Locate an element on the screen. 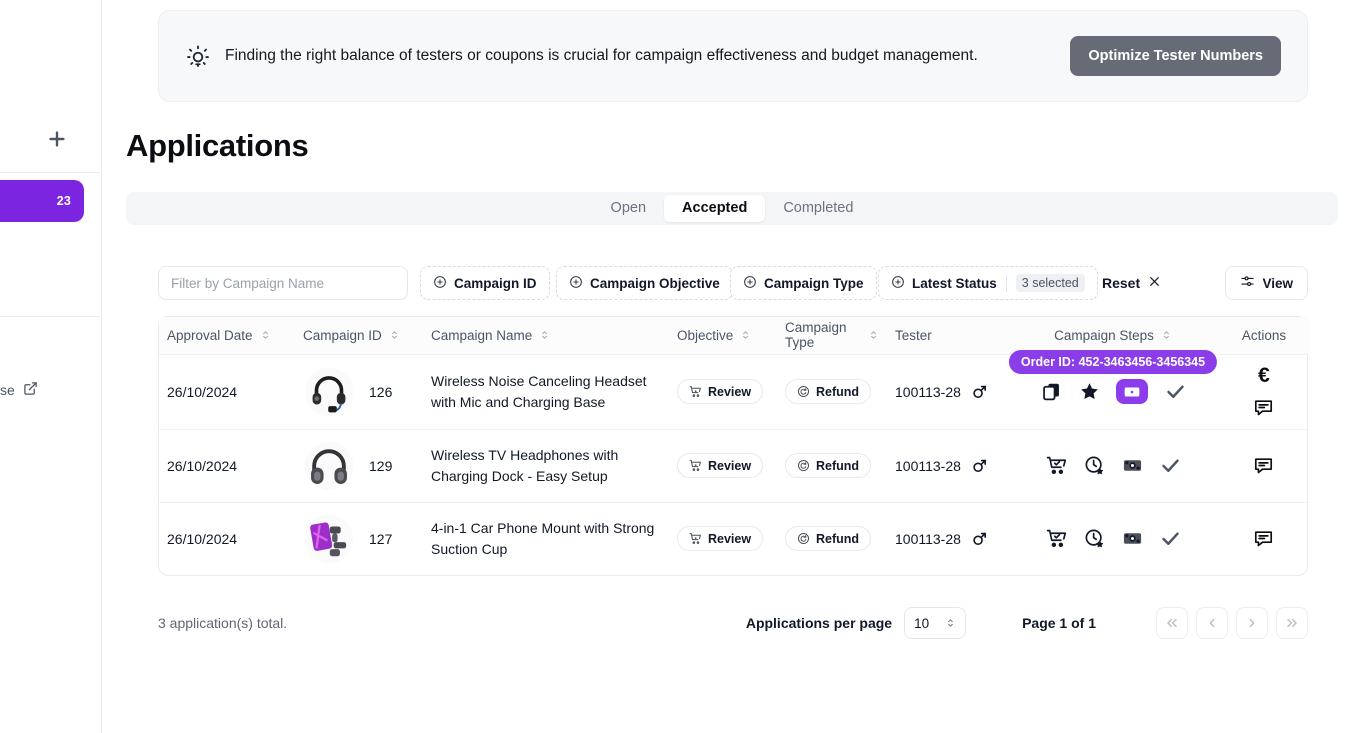 The height and width of the screenshot is (733, 1363). headset-thumb is located at coordinates (329, 391).